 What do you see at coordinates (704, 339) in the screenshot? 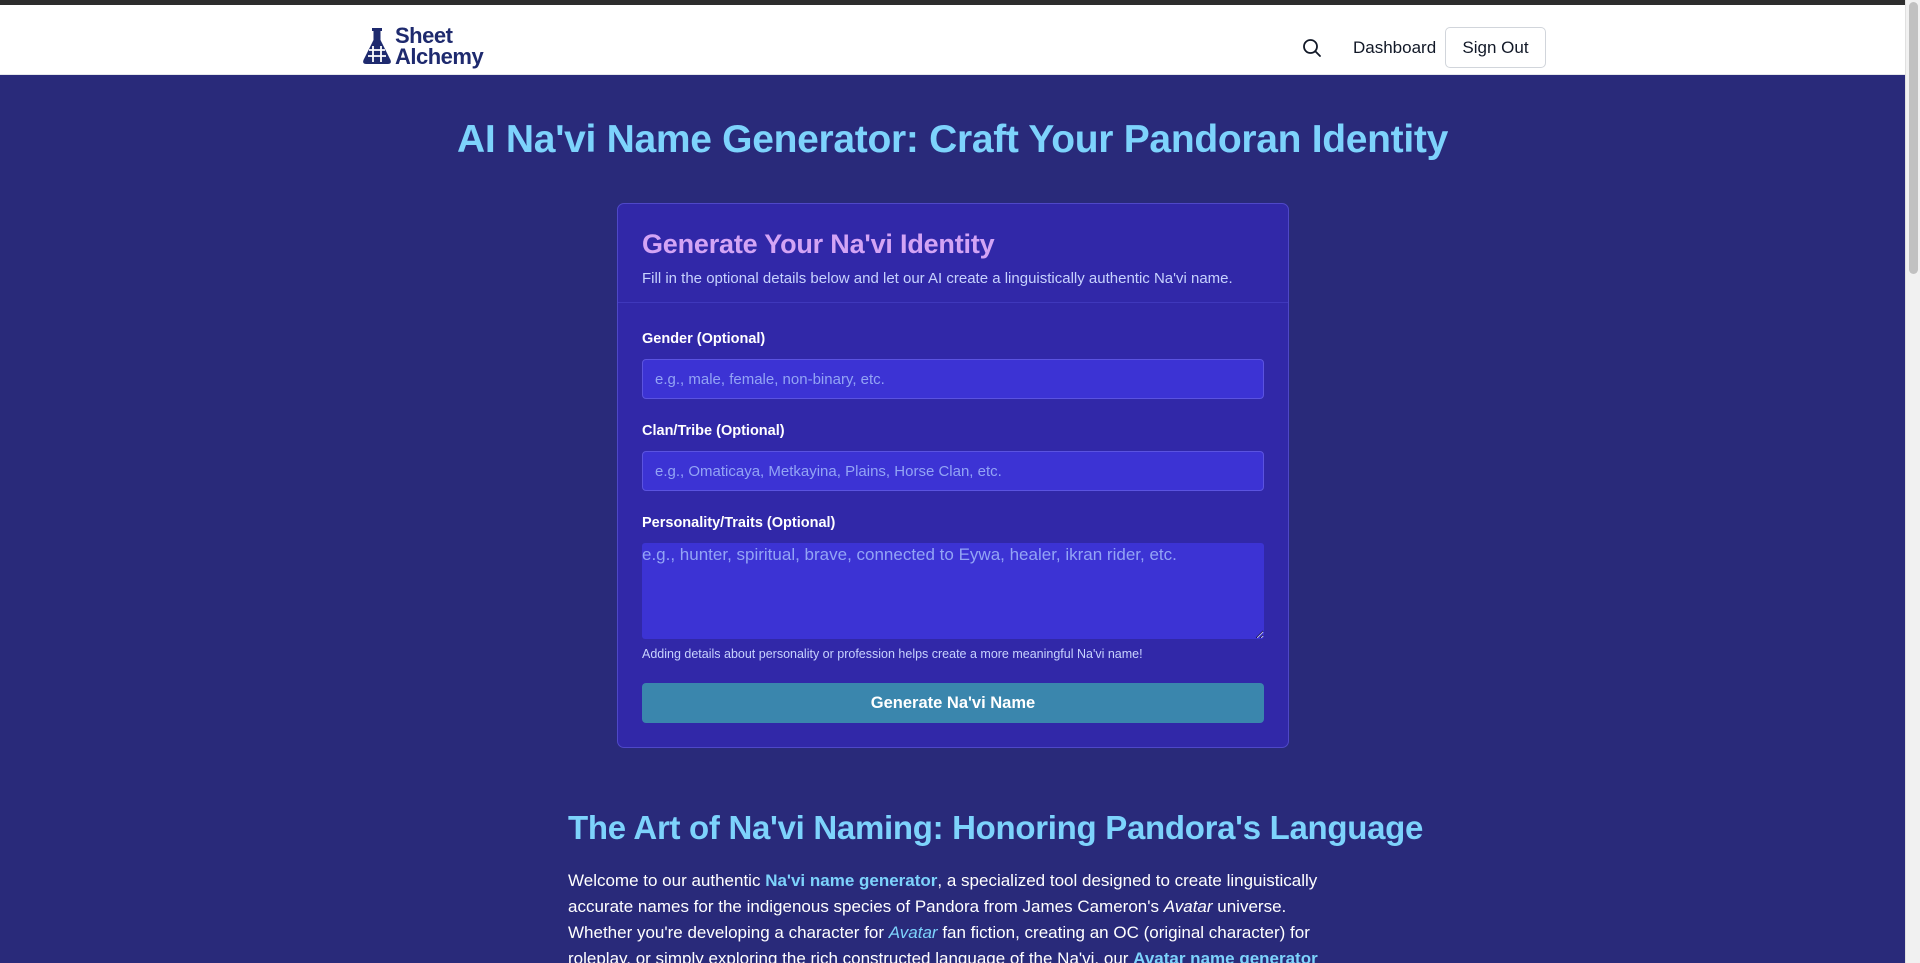
I see `gender-label: Gender (Optional)` at bounding box center [704, 339].